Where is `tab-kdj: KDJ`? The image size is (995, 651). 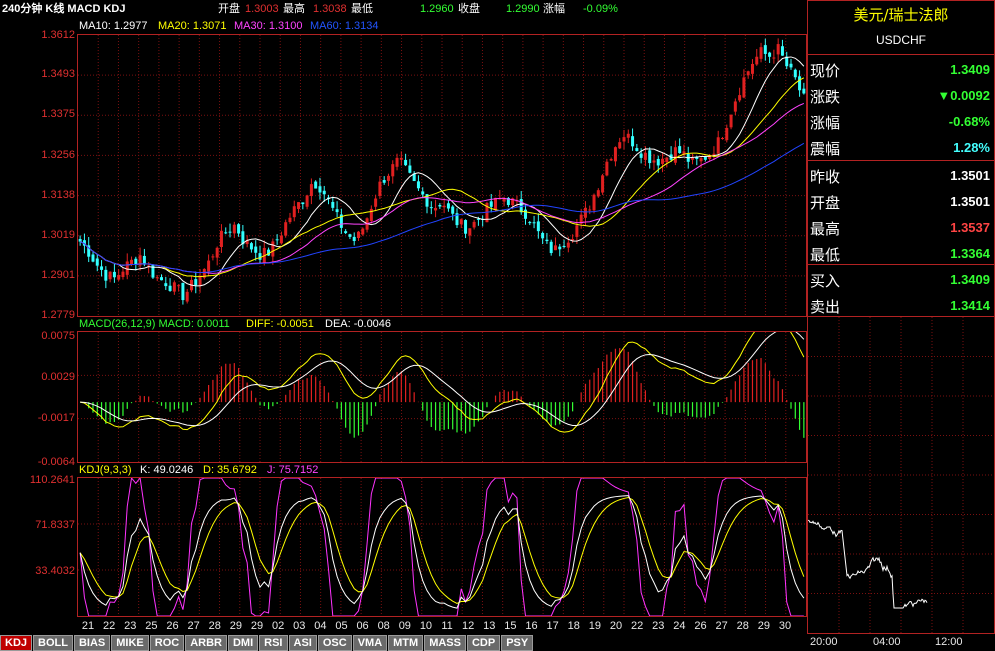 tab-kdj: KDJ is located at coordinates (16, 643).